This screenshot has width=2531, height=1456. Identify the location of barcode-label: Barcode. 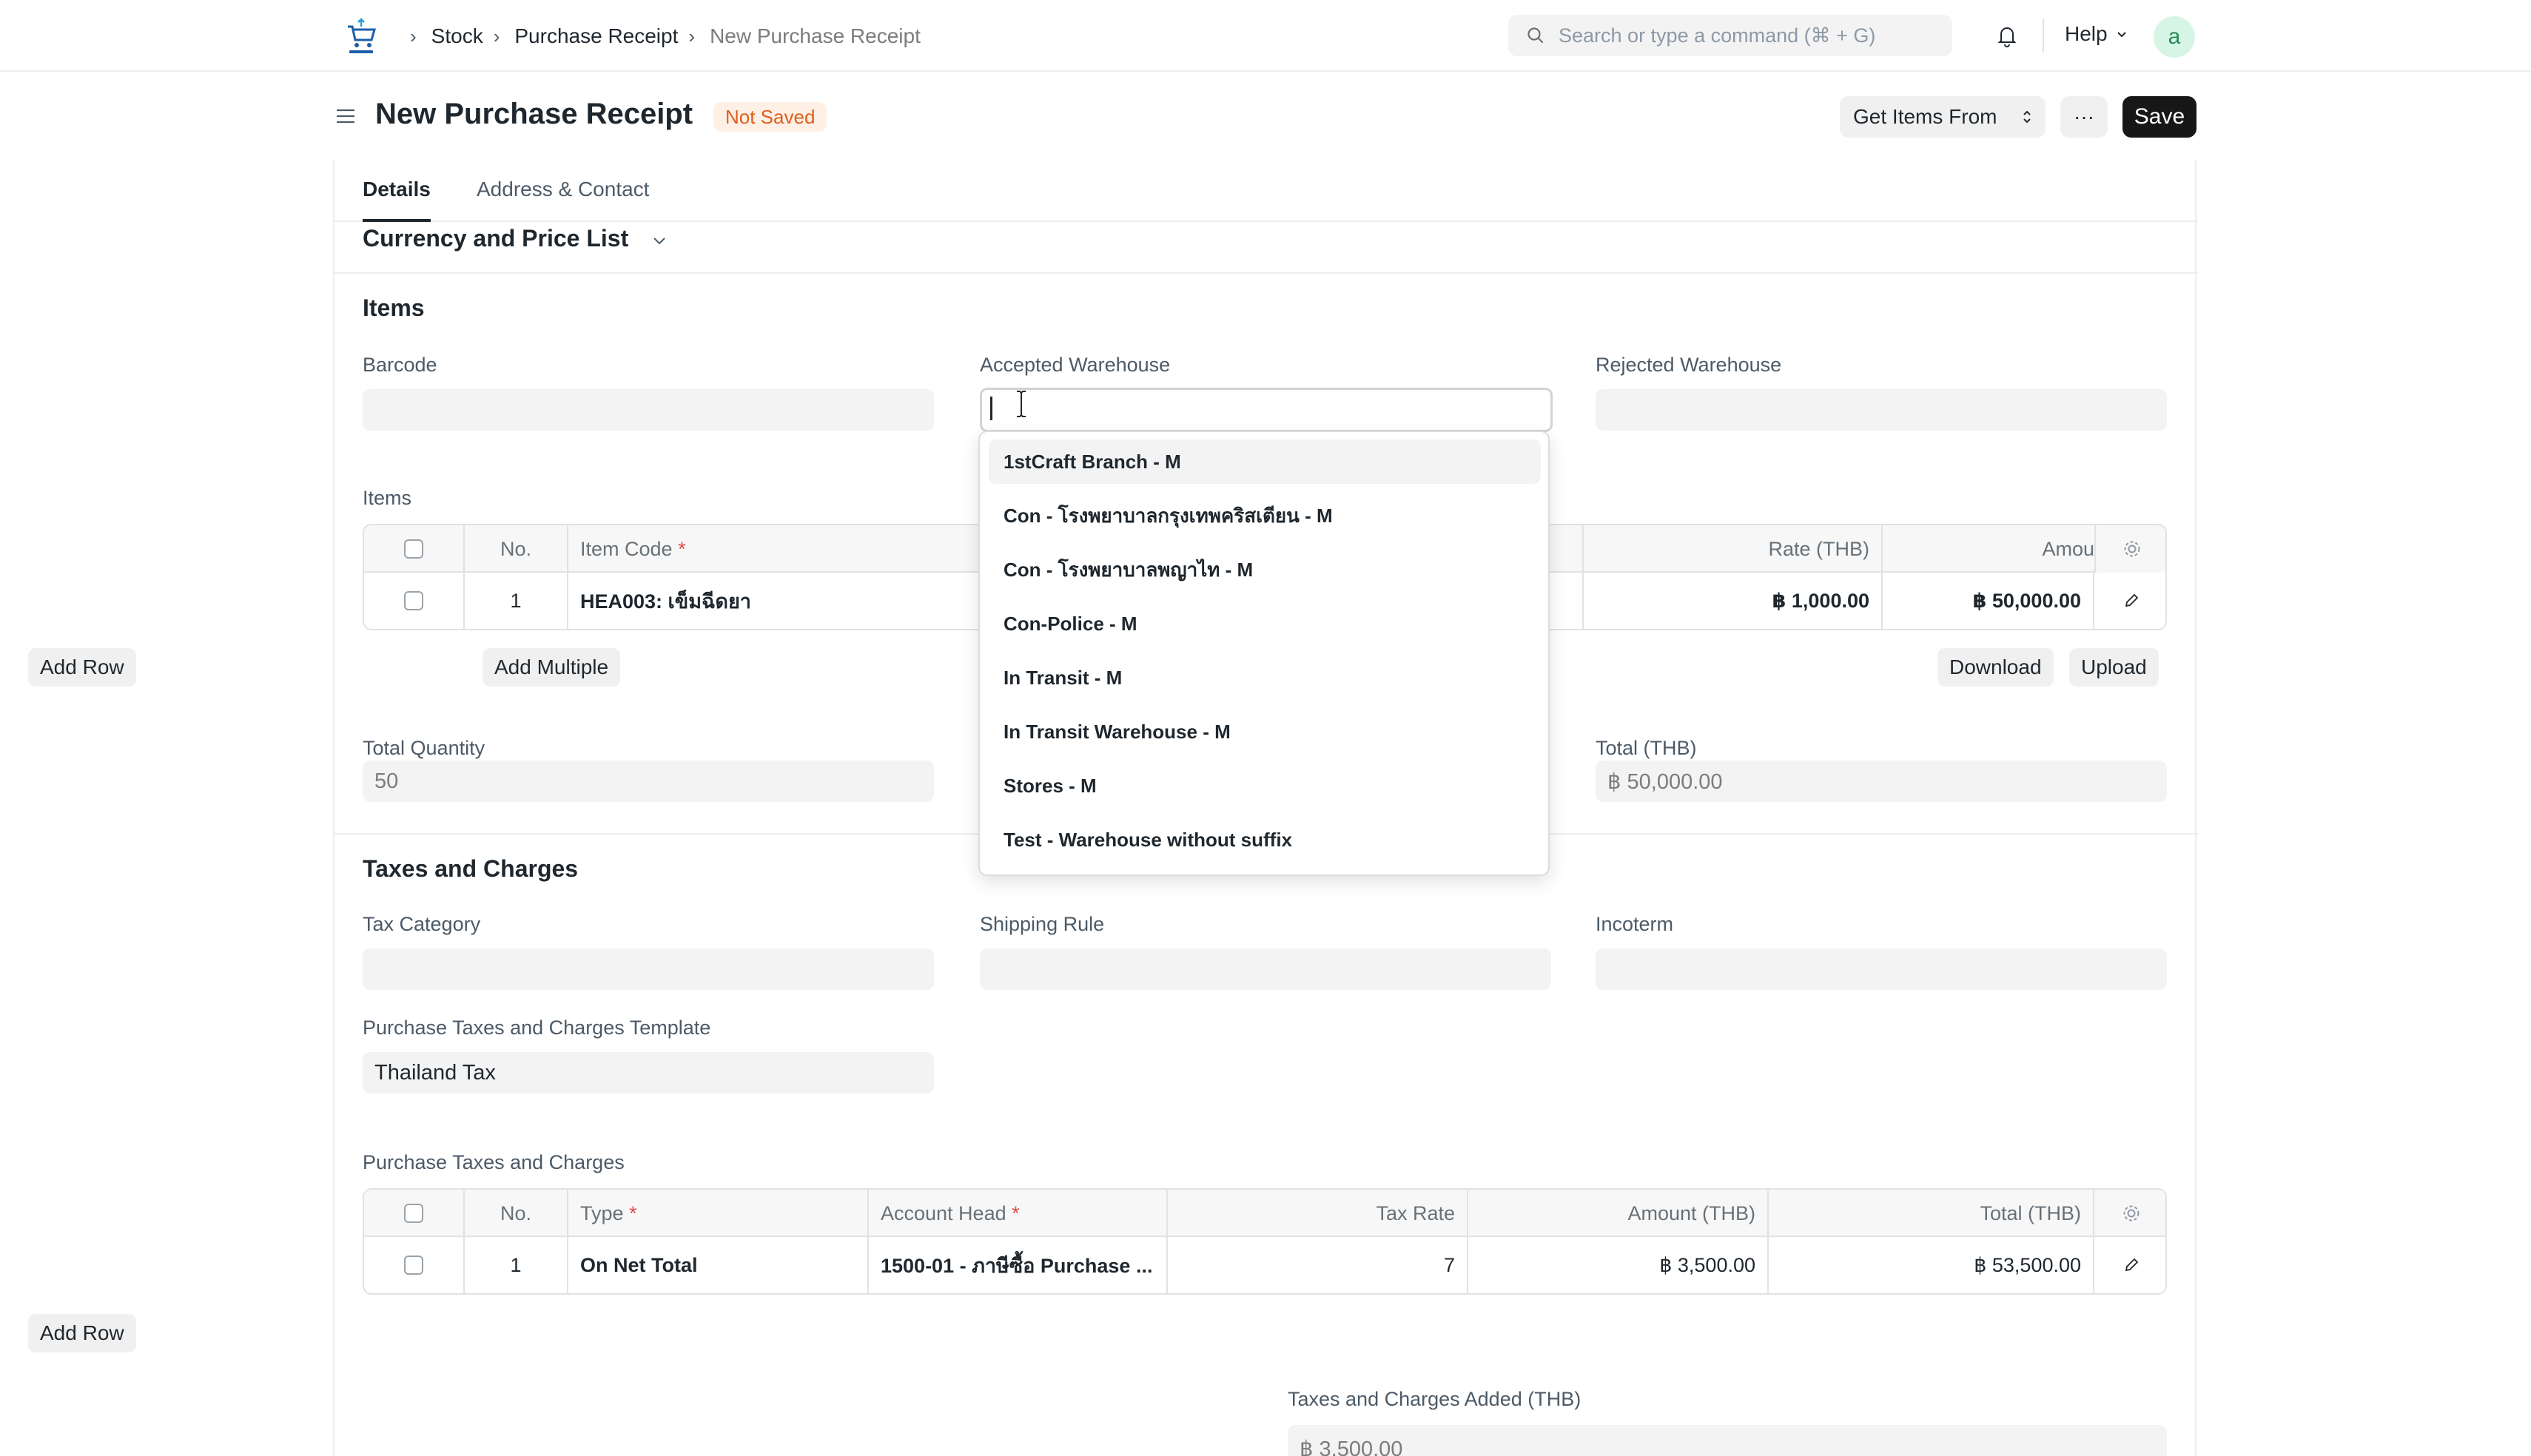
(400, 365).